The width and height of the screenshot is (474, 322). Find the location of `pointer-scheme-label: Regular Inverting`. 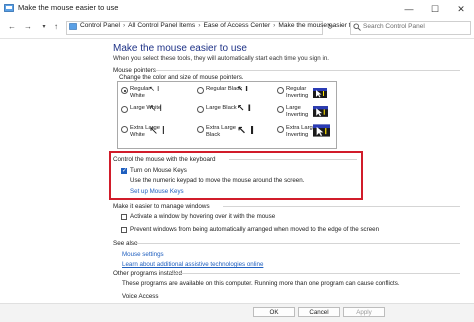

pointer-scheme-label: Regular Inverting is located at coordinates (297, 92).